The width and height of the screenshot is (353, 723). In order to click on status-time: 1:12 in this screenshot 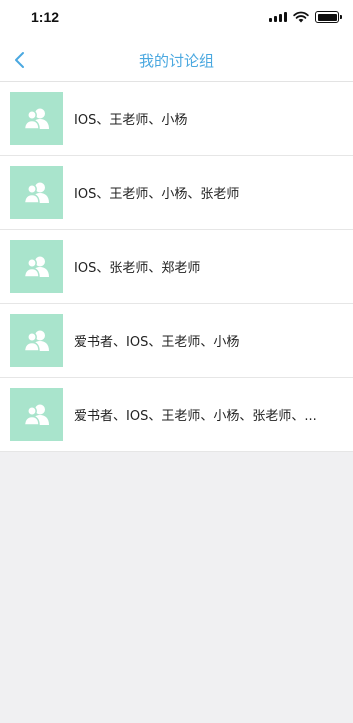, I will do `click(45, 17)`.